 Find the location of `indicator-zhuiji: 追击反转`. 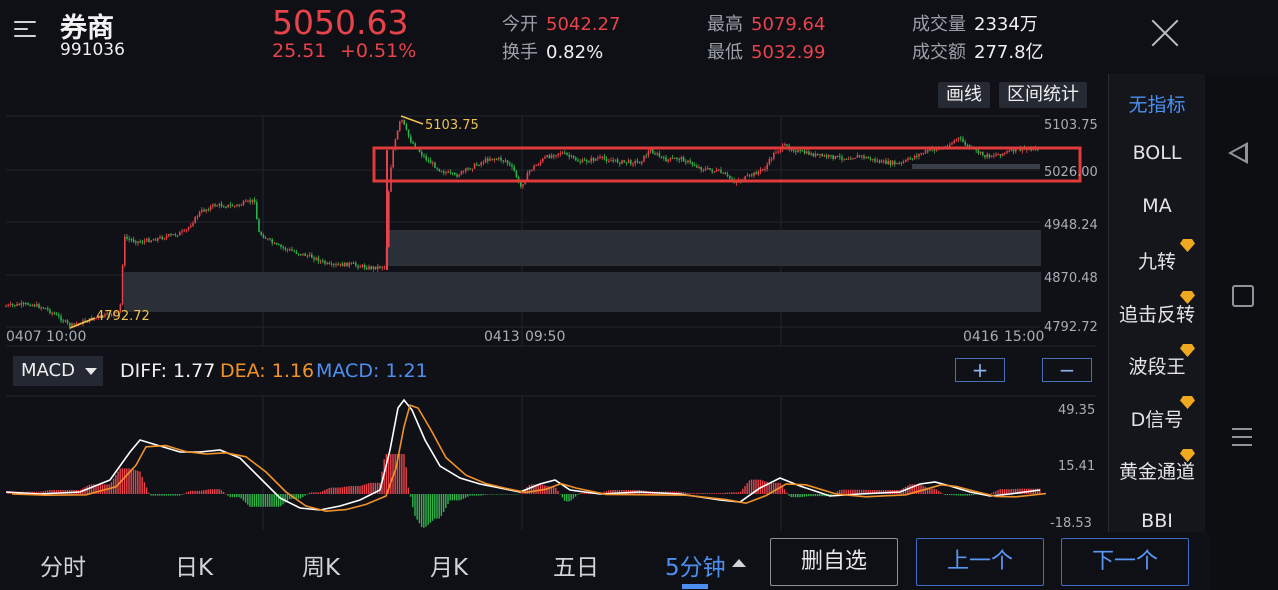

indicator-zhuiji: 追击反转 is located at coordinates (1157, 313).